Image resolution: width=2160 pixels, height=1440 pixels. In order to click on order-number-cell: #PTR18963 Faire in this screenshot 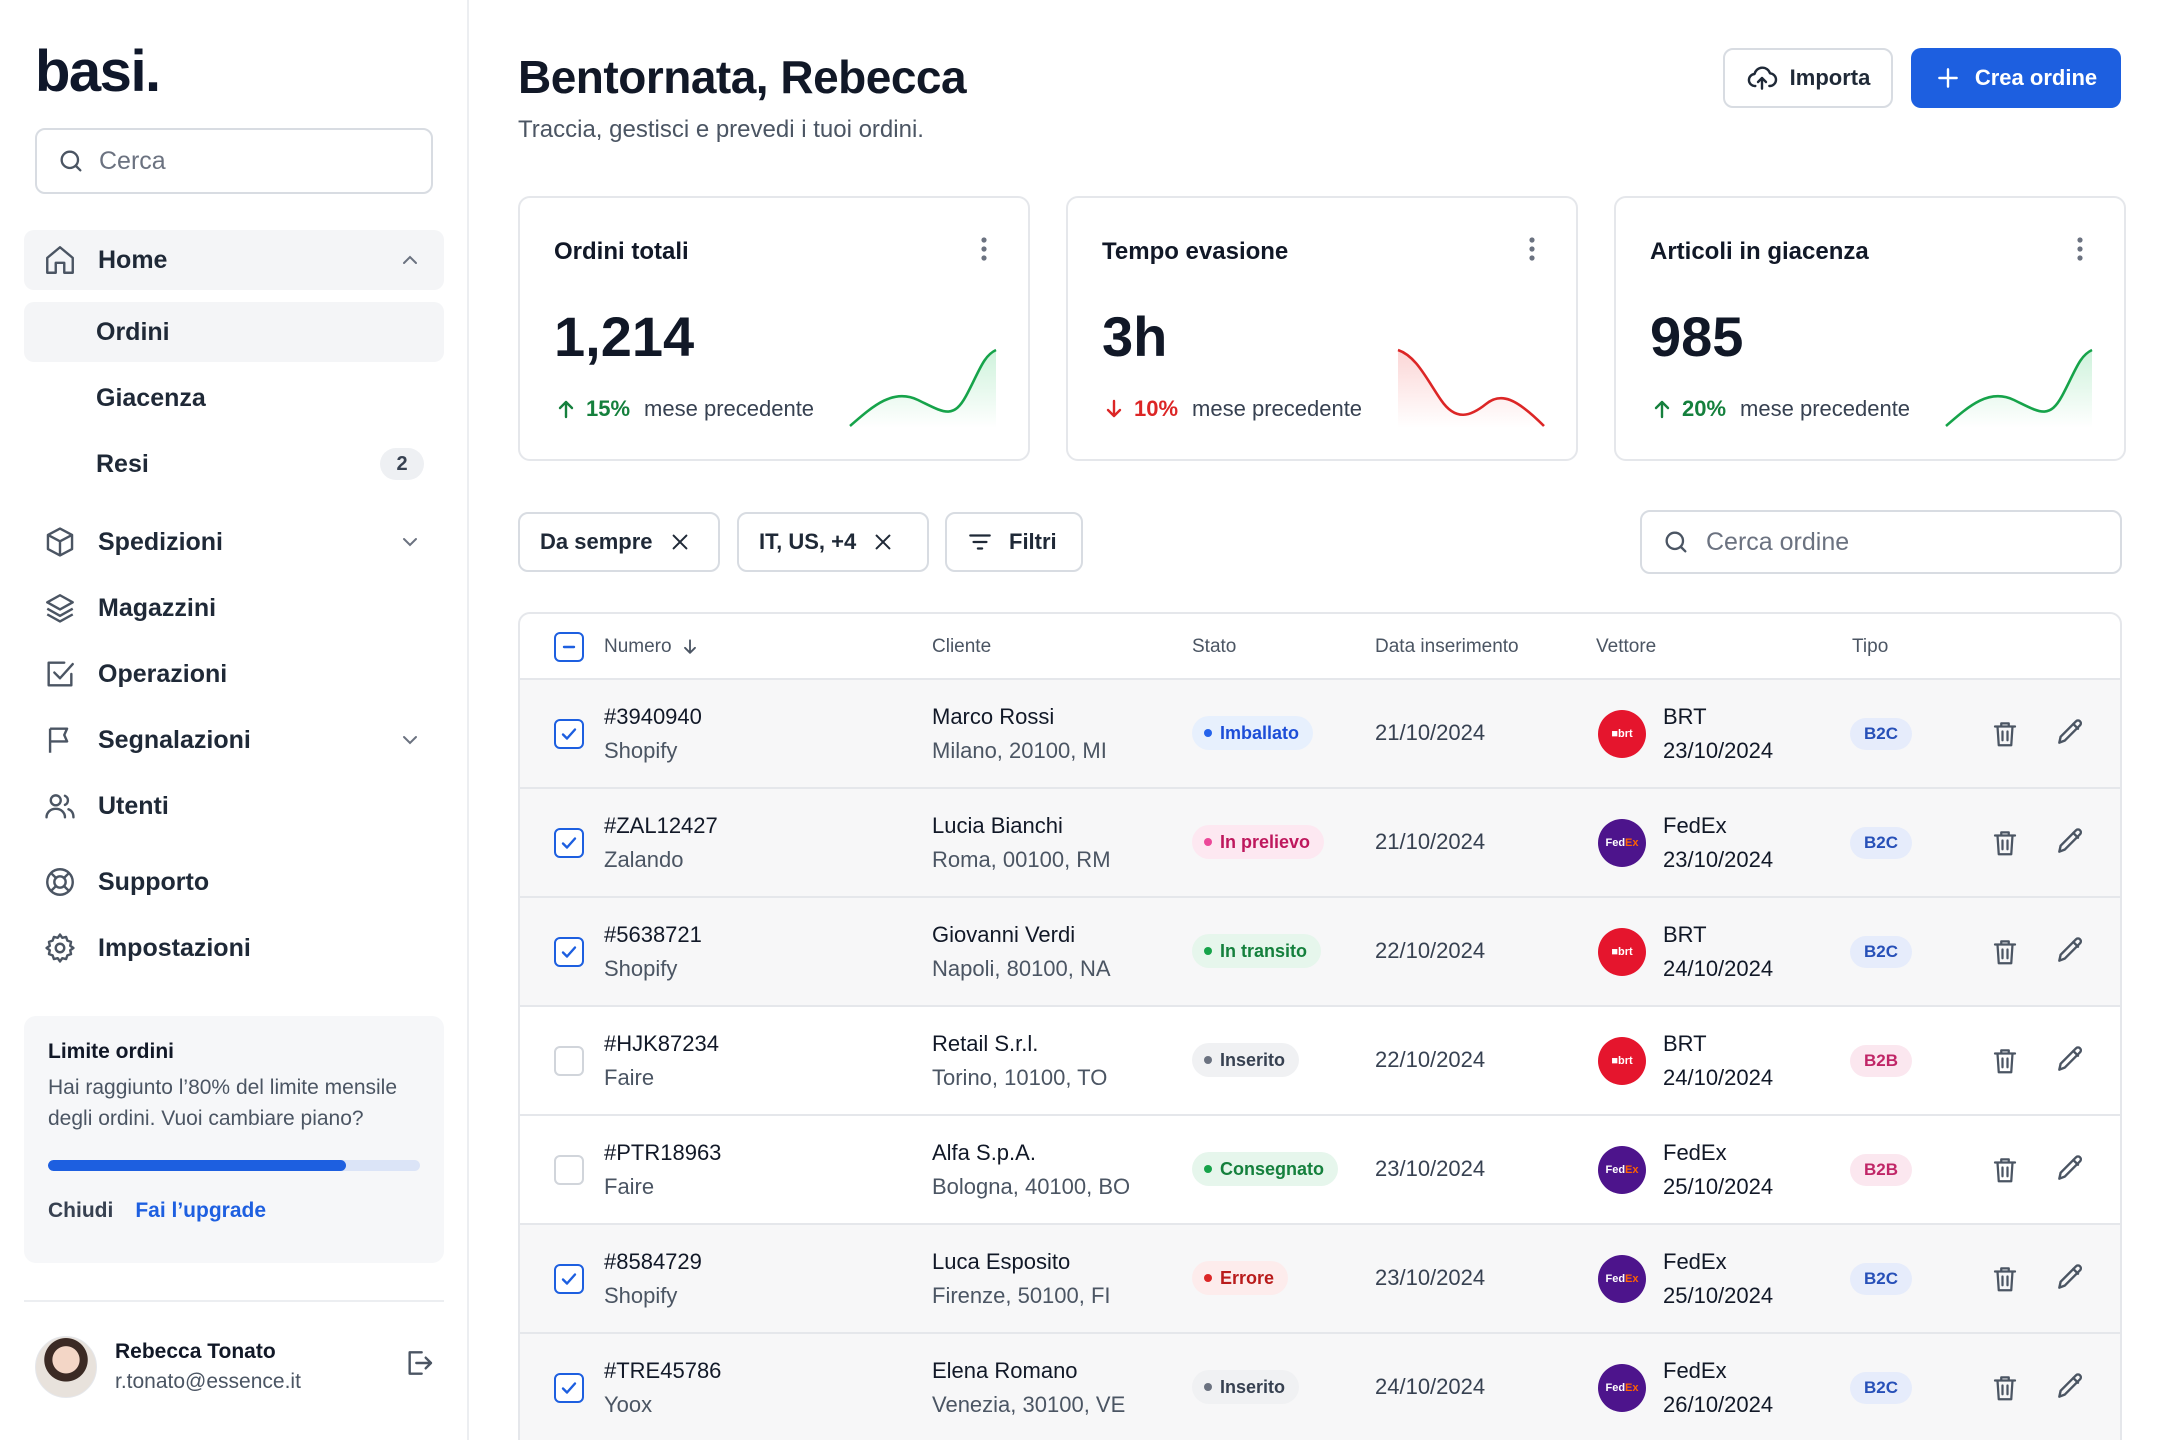, I will do `click(662, 1170)`.